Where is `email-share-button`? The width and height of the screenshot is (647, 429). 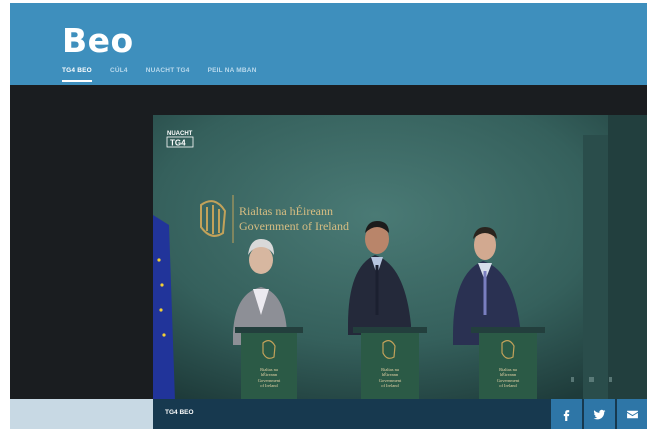 email-share-button is located at coordinates (632, 414).